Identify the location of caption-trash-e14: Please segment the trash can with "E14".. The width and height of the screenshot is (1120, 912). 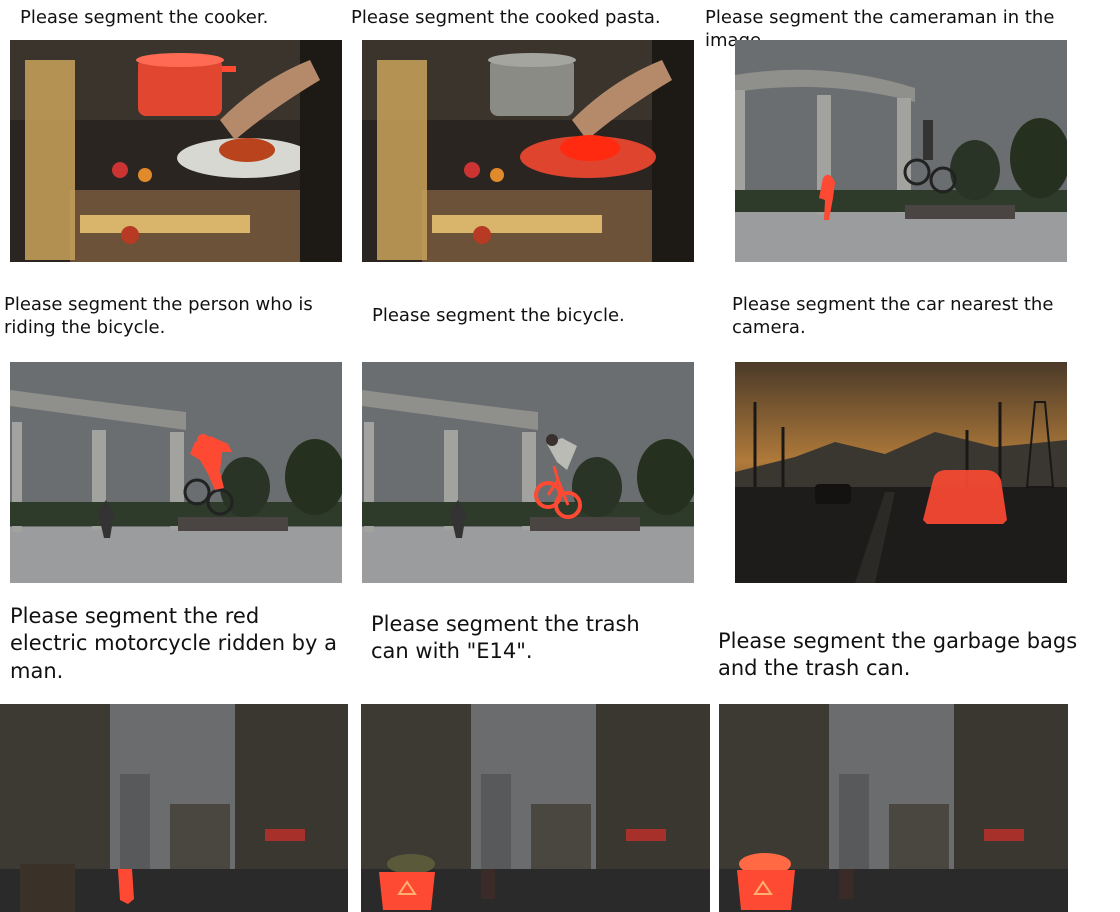
(505, 638).